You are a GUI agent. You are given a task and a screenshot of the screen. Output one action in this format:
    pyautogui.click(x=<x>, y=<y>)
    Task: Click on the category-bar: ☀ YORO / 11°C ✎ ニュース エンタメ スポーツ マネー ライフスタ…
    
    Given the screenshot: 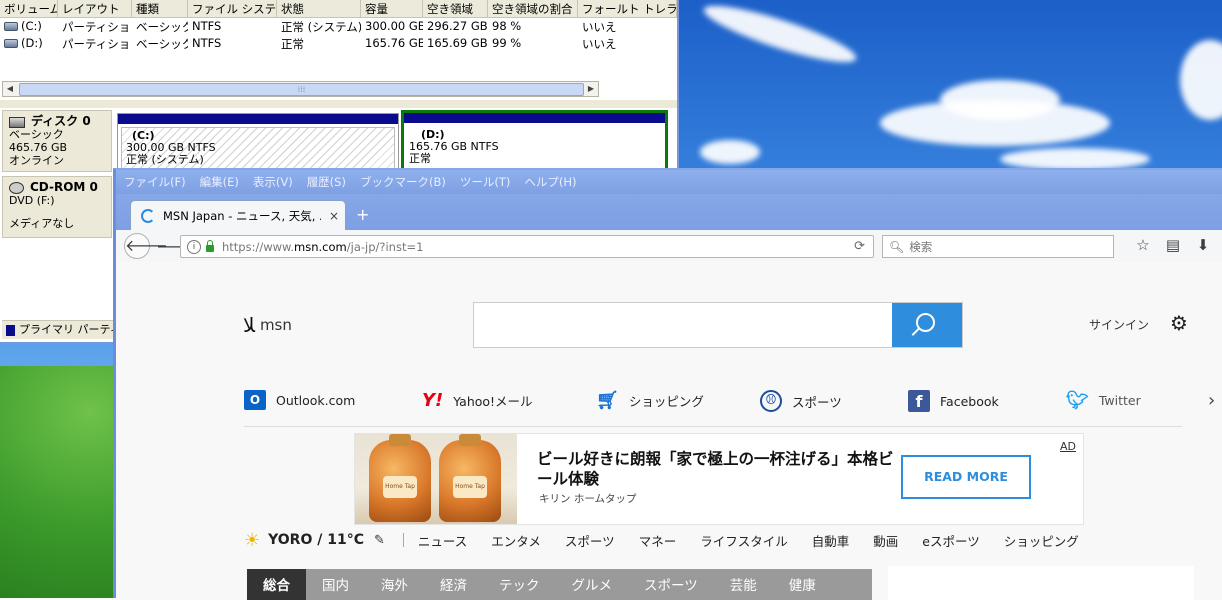 What is the action you would take?
    pyautogui.click(x=674, y=540)
    